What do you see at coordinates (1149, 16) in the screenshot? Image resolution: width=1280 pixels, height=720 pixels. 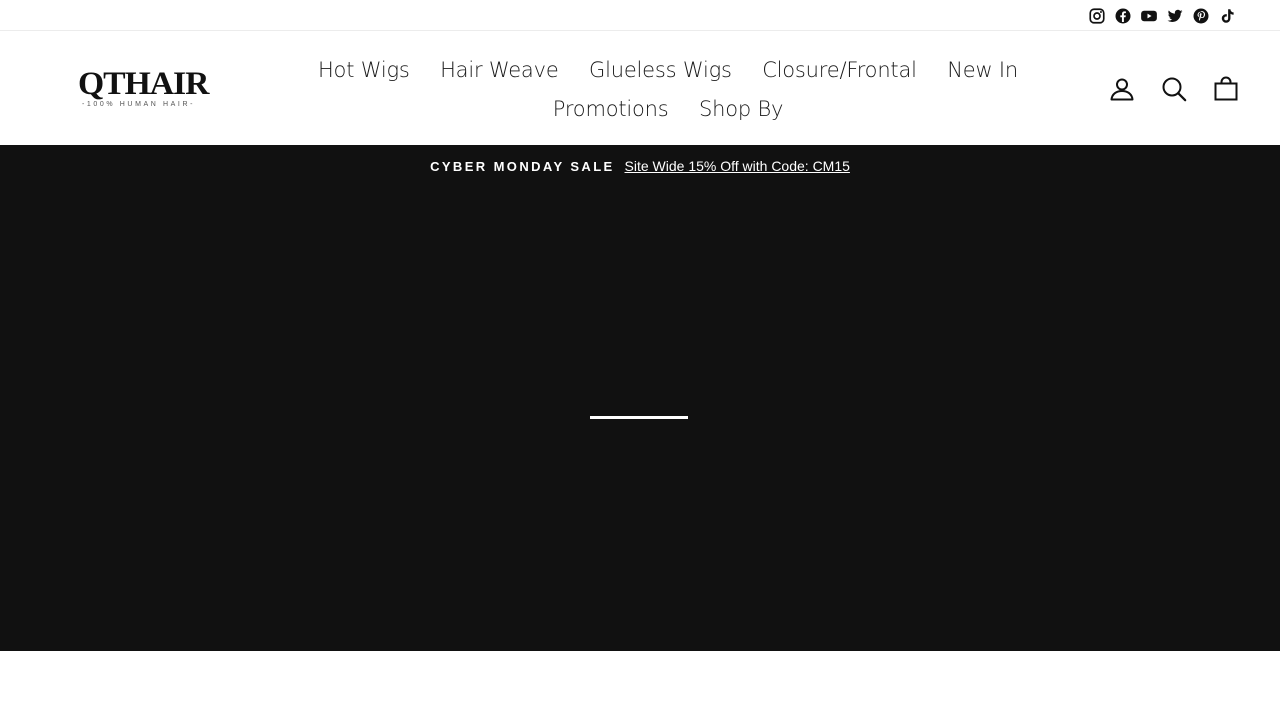 I see `youtube-icon` at bounding box center [1149, 16].